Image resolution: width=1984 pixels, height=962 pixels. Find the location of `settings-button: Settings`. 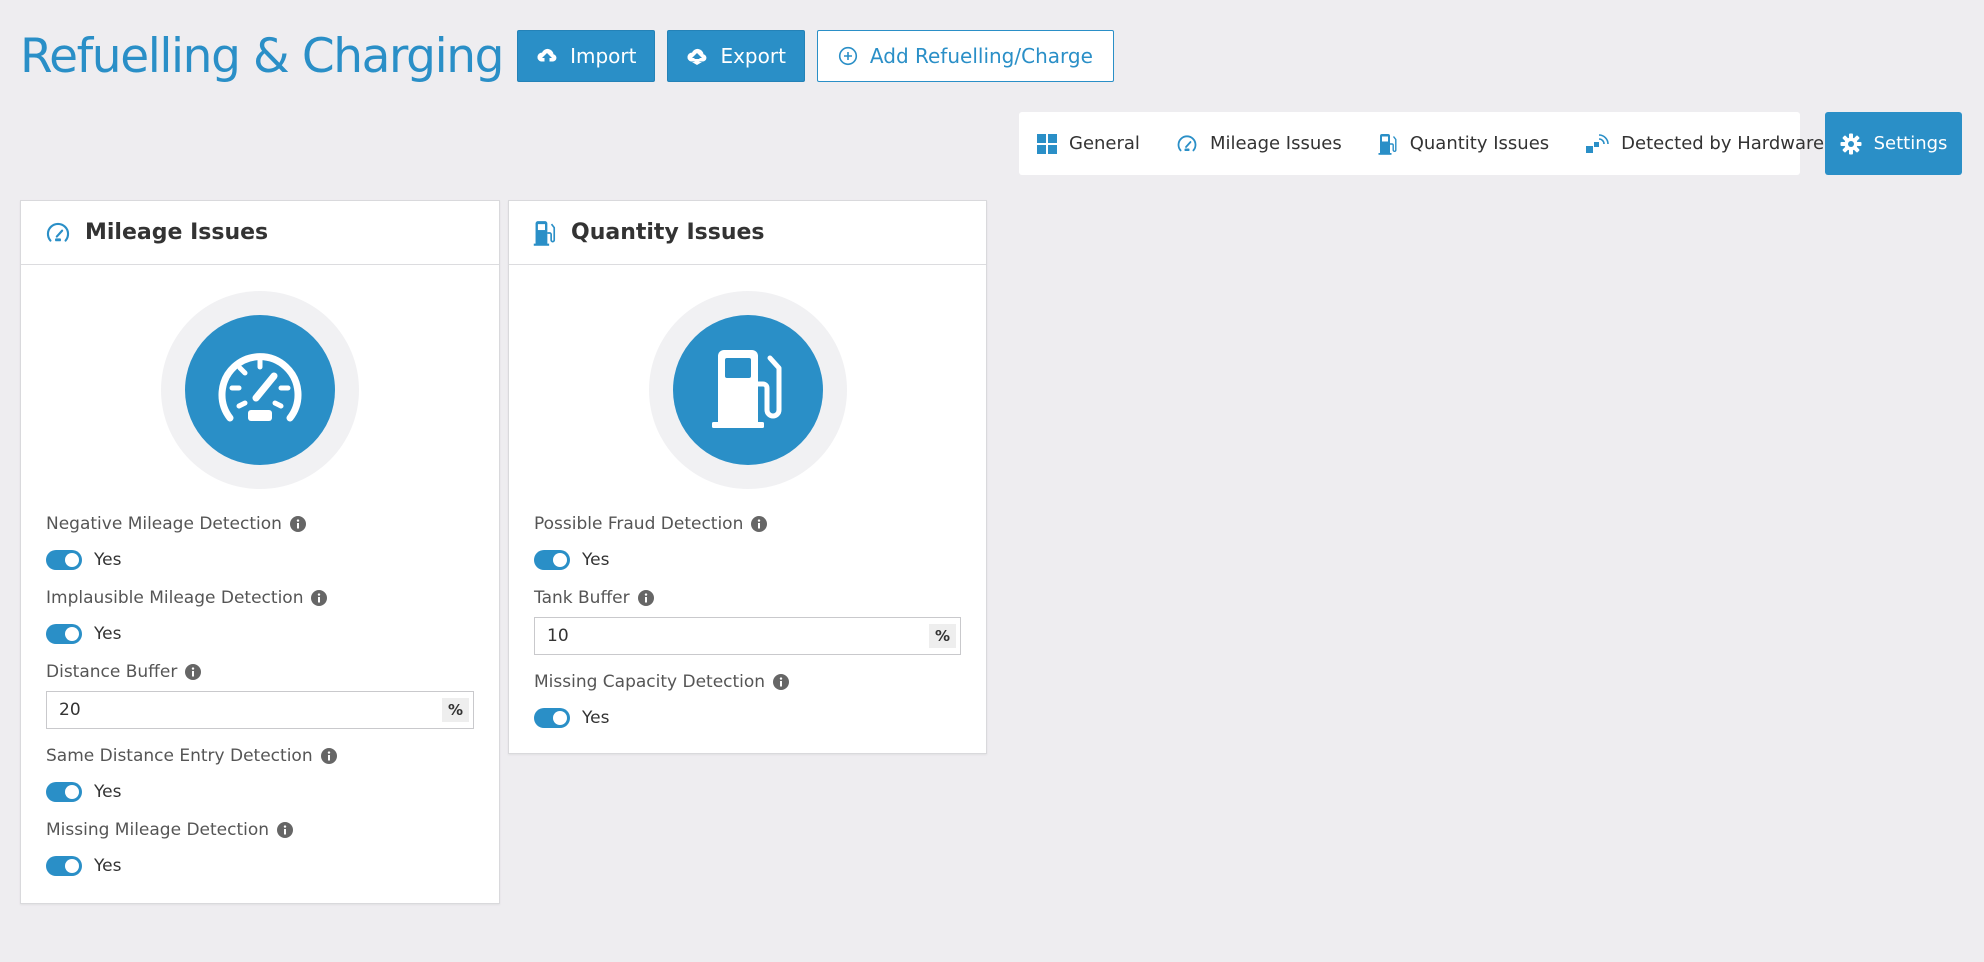

settings-button: Settings is located at coordinates (1893, 143).